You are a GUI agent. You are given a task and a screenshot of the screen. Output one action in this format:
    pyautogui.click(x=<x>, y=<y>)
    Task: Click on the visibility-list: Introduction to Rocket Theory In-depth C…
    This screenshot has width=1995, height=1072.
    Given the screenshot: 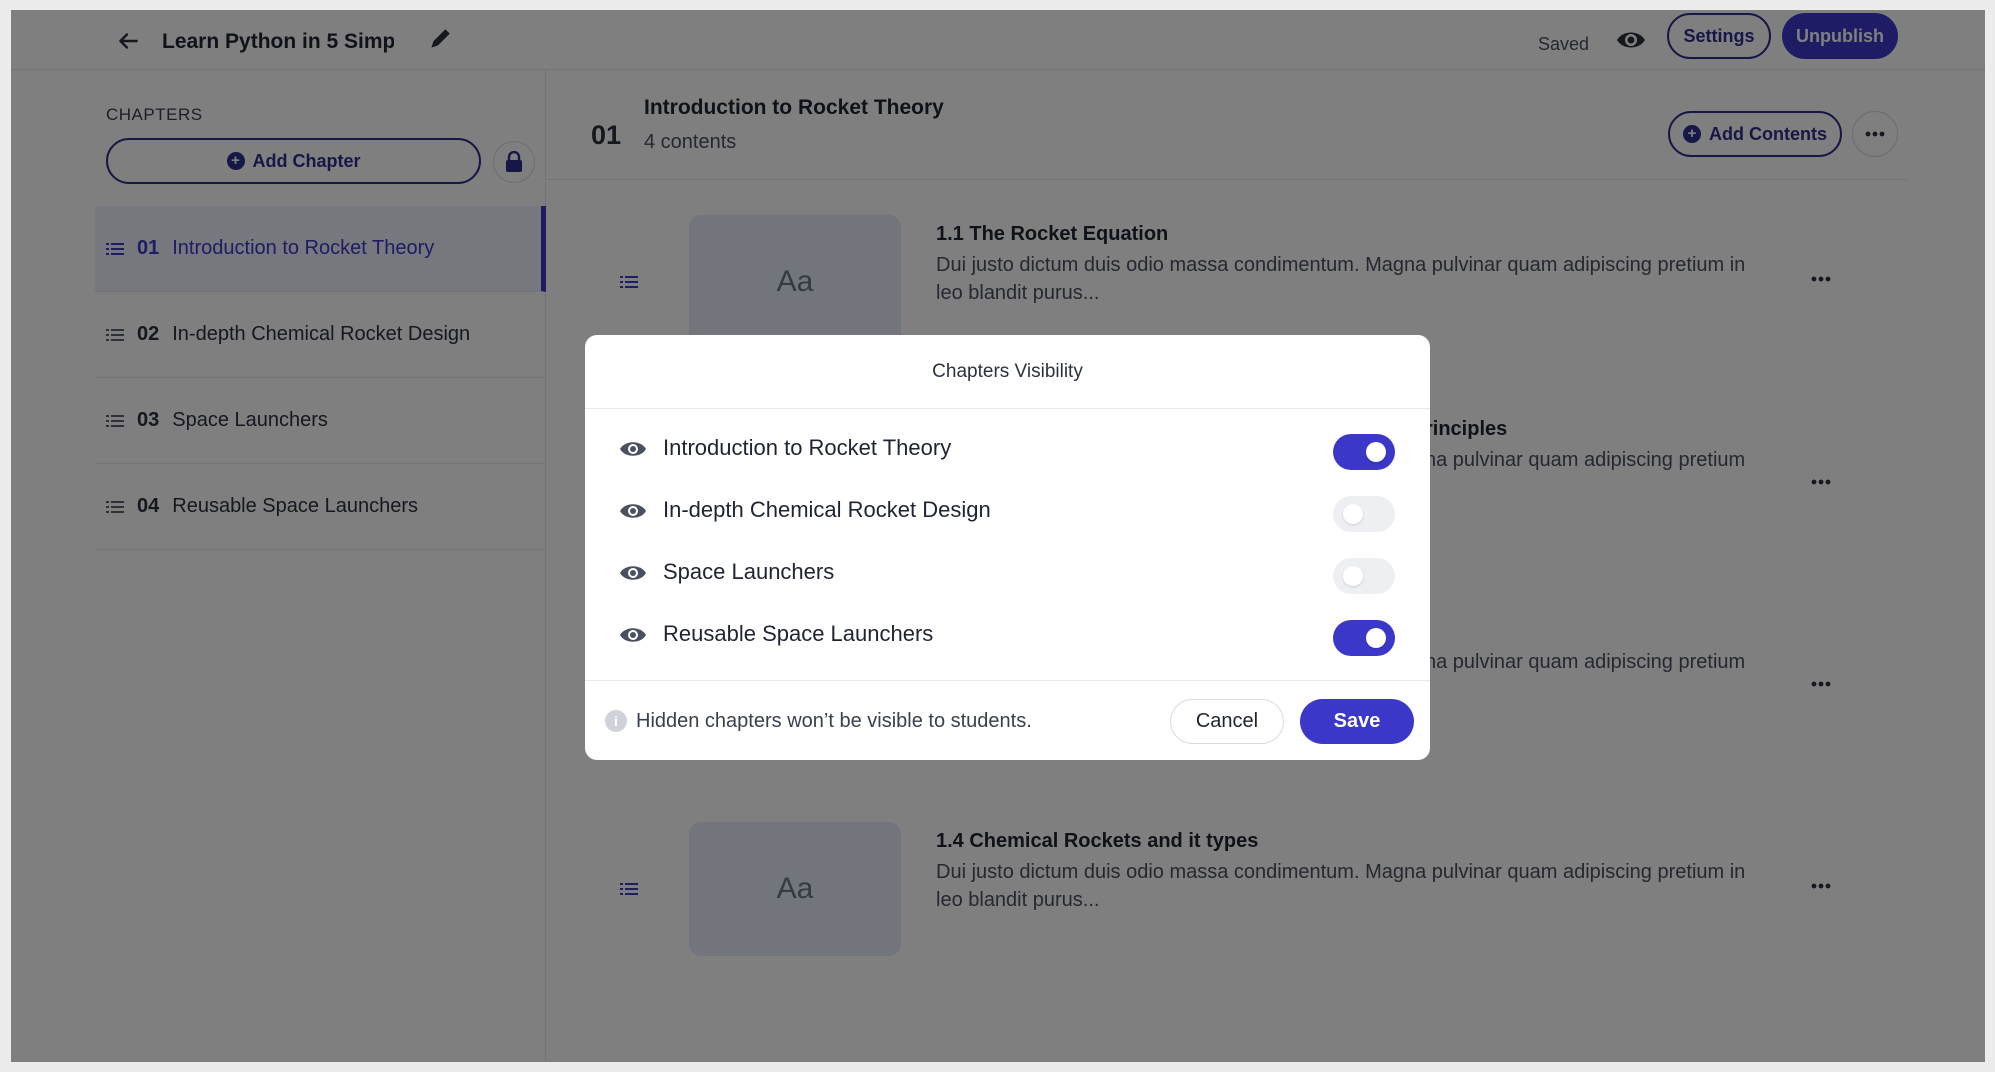 What is the action you would take?
    pyautogui.click(x=1007, y=537)
    